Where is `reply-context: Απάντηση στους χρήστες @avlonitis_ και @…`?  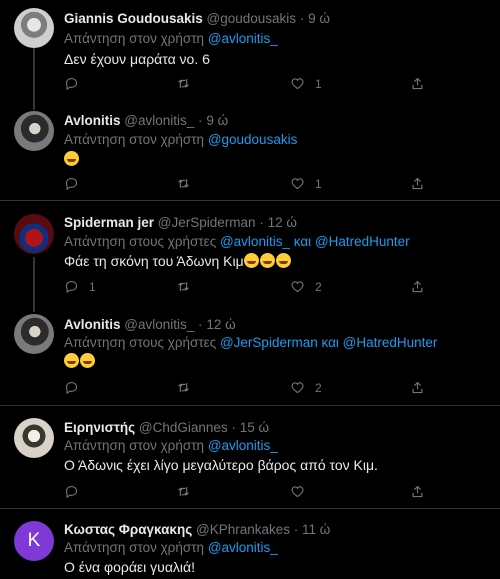
reply-context: Απάντηση στους χρήστες @avlonitis_ και @… is located at coordinates (237, 241).